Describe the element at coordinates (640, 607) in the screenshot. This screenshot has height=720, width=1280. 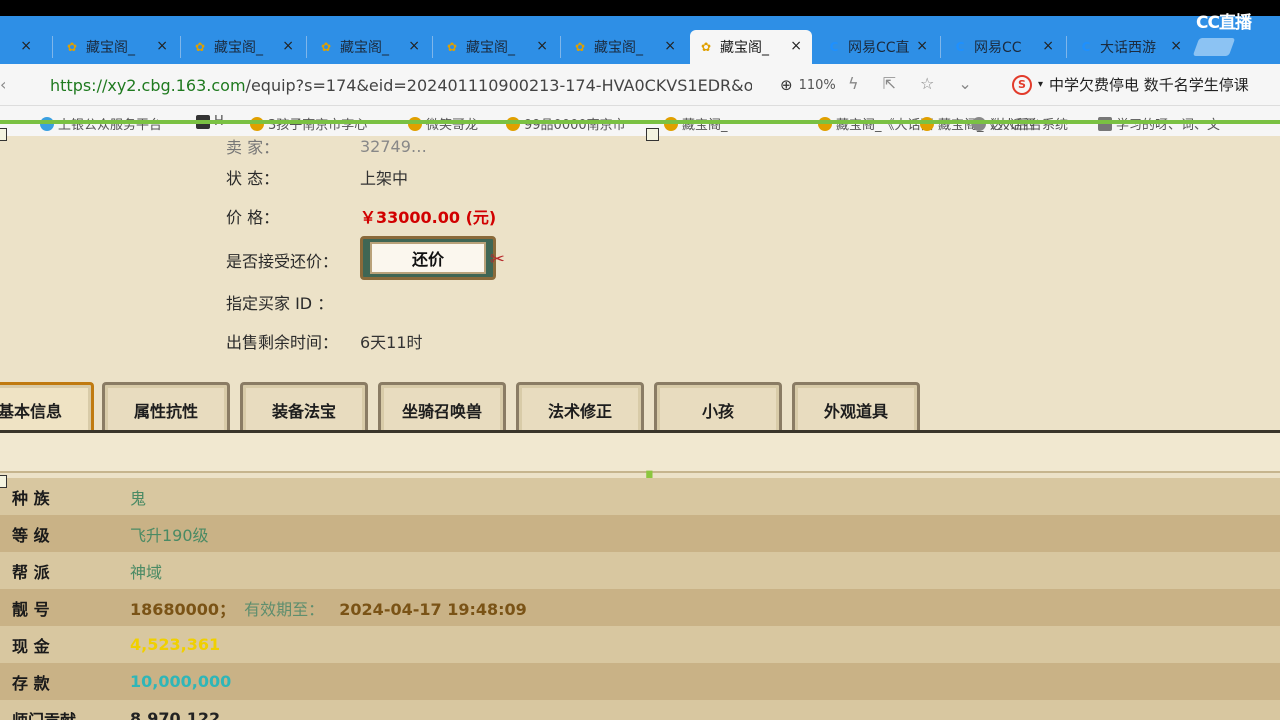
I see `attr-row-vanity-id: 靓 号 18680000； 有效期至： 2024-04-17 19:48:09` at that location.